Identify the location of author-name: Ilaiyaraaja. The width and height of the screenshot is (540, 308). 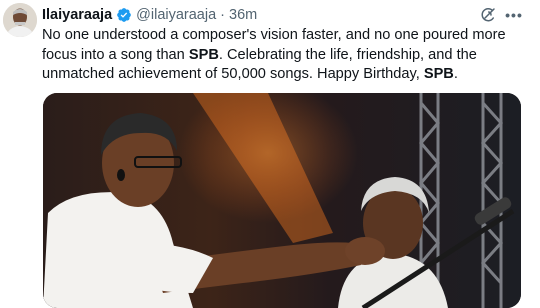
(77, 15).